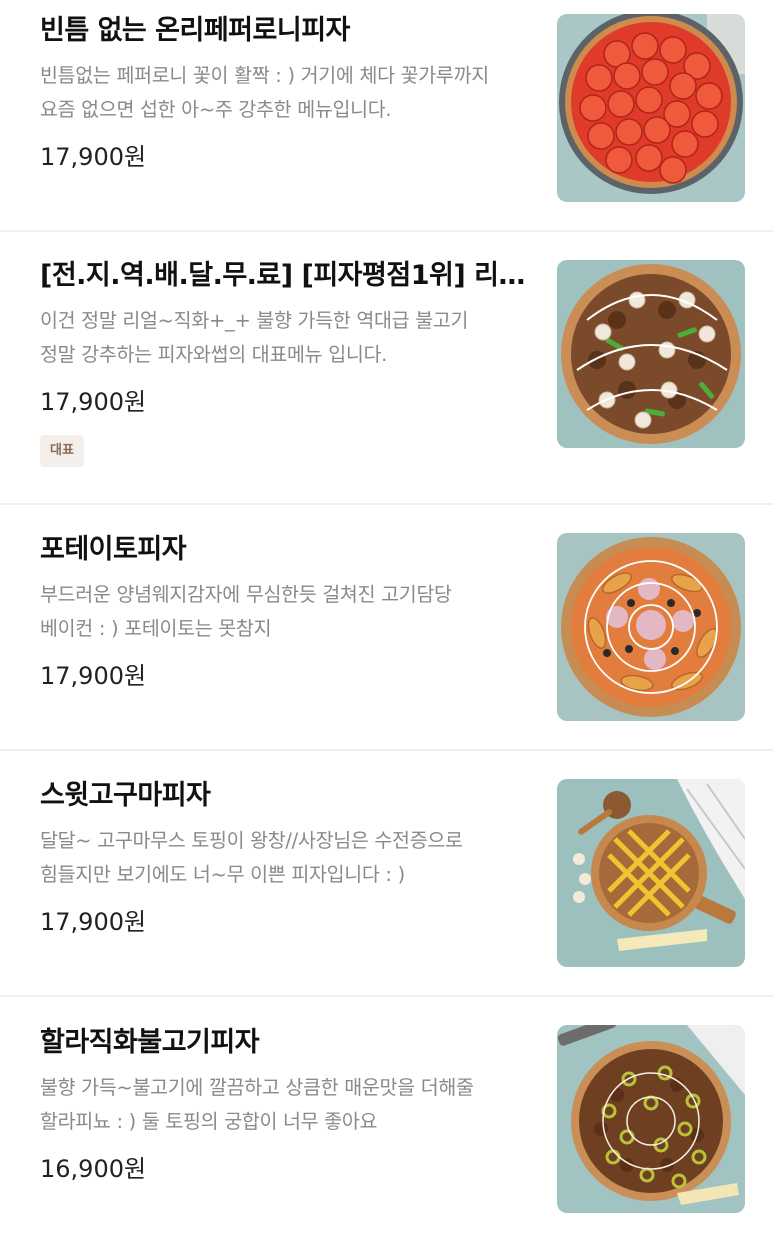 The width and height of the screenshot is (773, 1236). What do you see at coordinates (195, 30) in the screenshot?
I see `menu-item-name: 빈틈 없는 온리페퍼로니피자` at bounding box center [195, 30].